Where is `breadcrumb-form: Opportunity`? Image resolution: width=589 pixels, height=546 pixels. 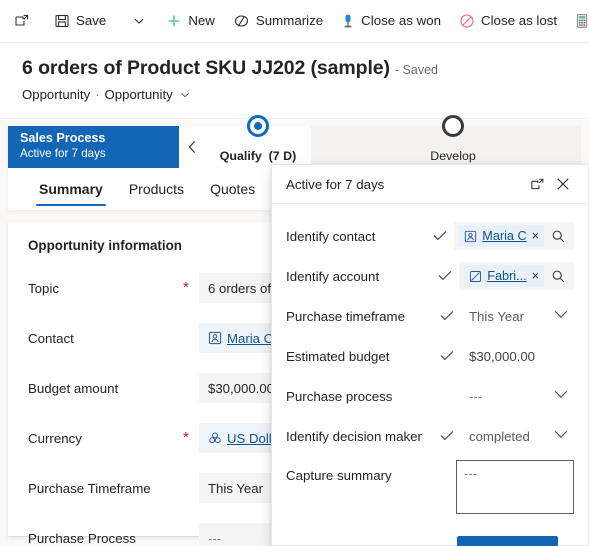 breadcrumb-form: Opportunity is located at coordinates (139, 94).